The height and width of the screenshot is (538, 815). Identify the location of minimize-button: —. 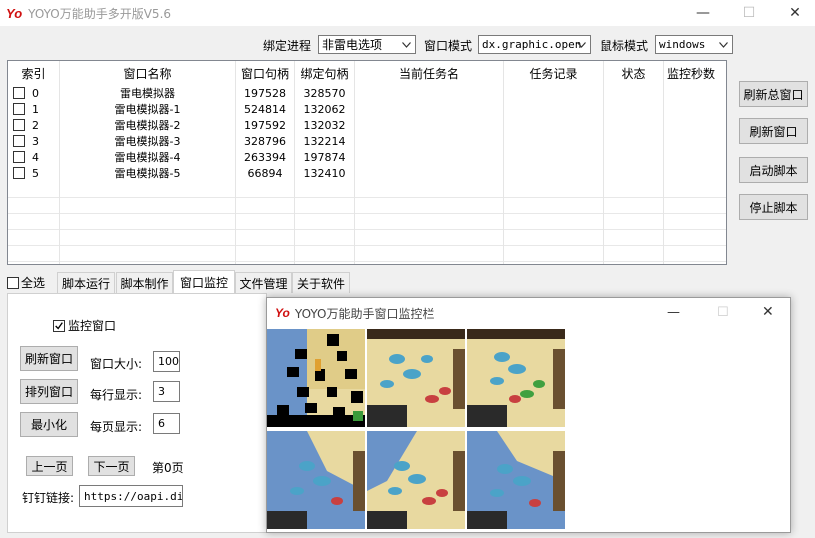
(703, 13).